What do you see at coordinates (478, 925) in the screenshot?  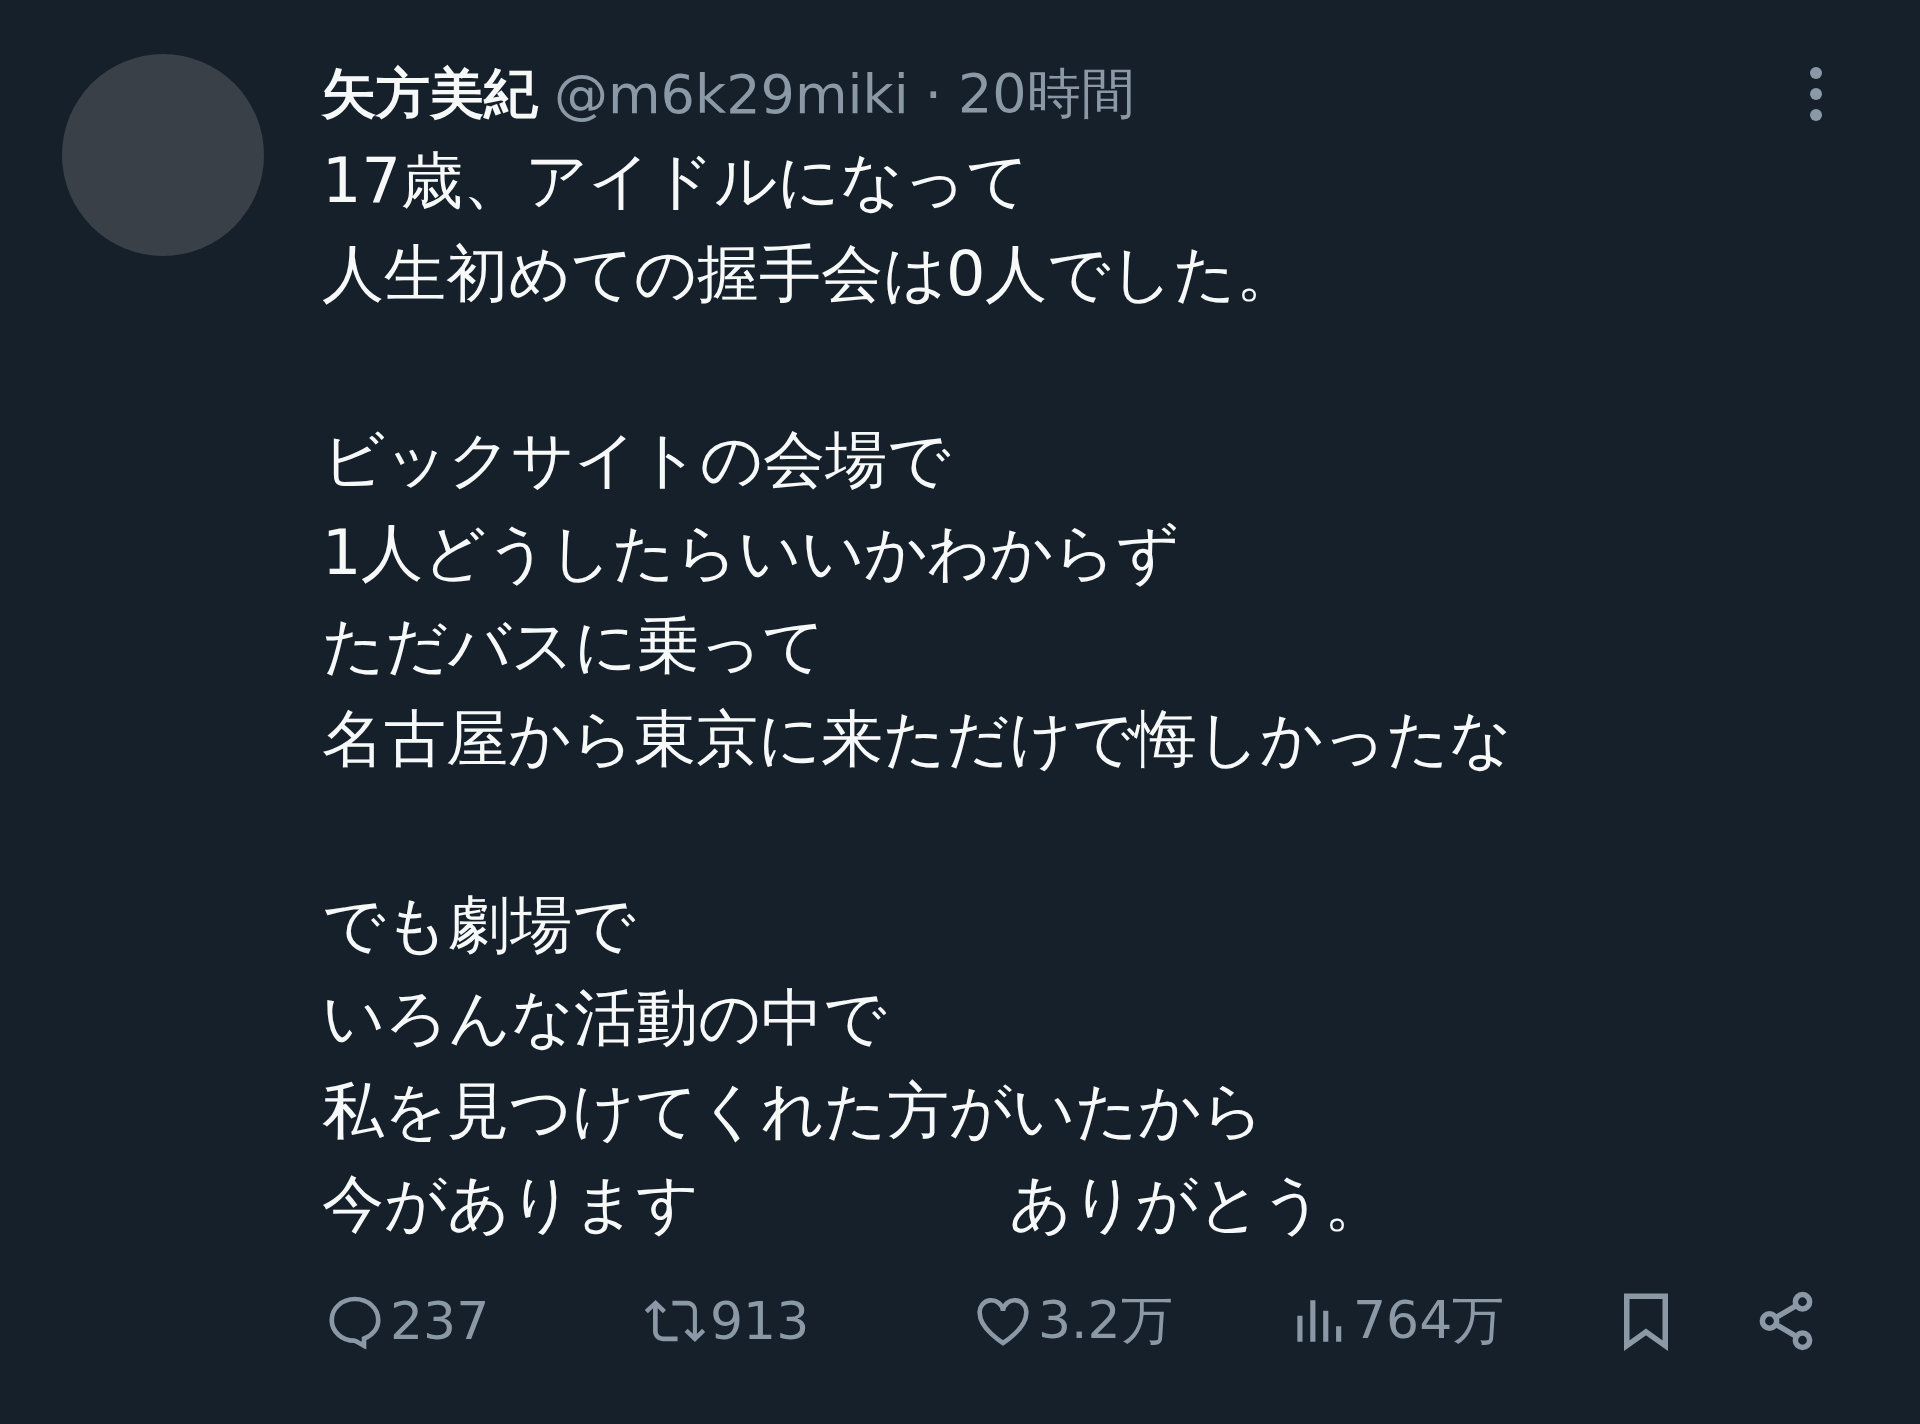 I see `post-text-line: でも劇場で` at bounding box center [478, 925].